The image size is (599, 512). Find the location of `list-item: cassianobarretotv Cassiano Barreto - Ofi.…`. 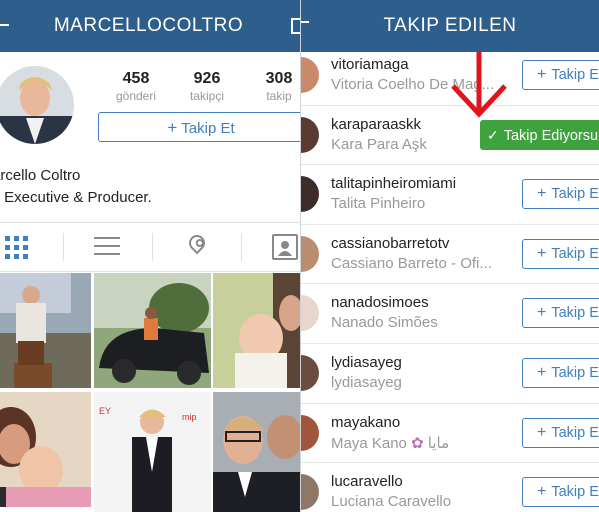

list-item: cassianobarretotv Cassiano Barreto - Ofi.… is located at coordinates (450, 254).